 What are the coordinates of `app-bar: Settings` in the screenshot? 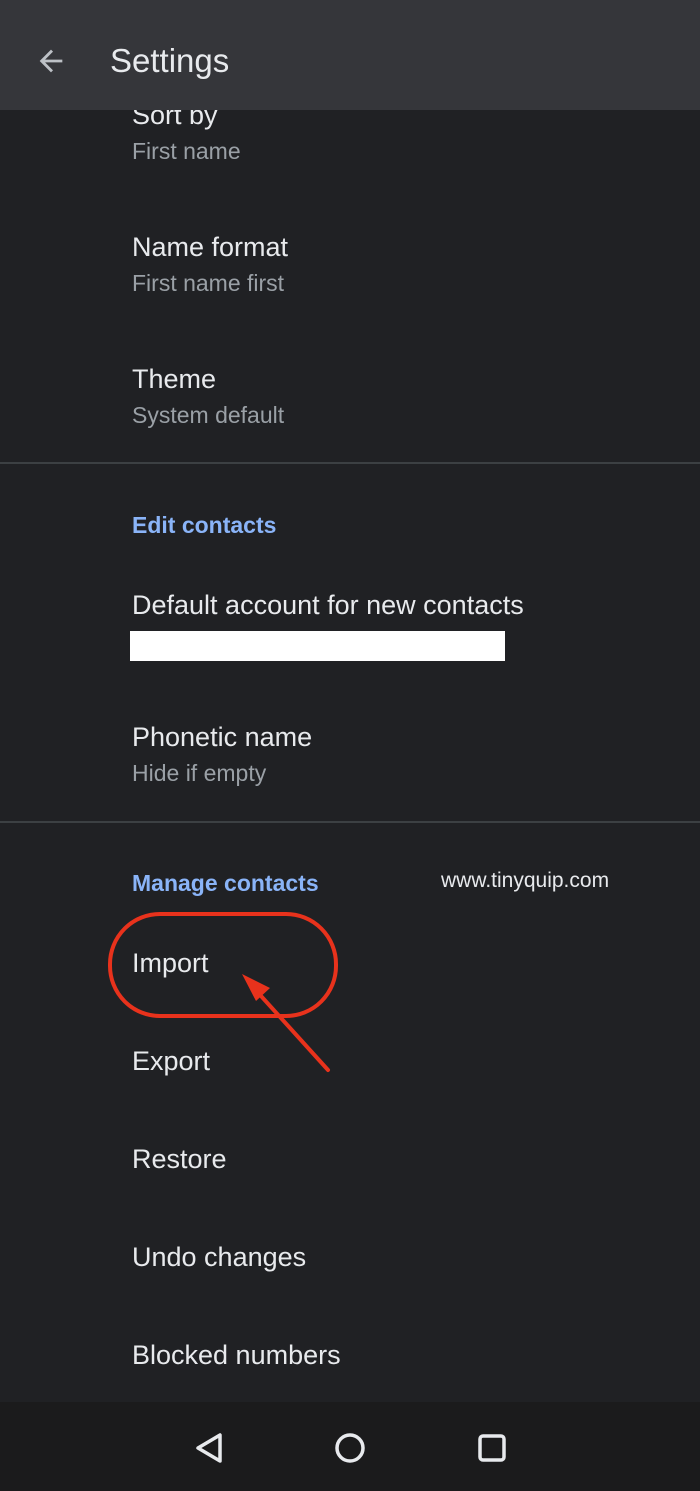 It's located at (350, 55).